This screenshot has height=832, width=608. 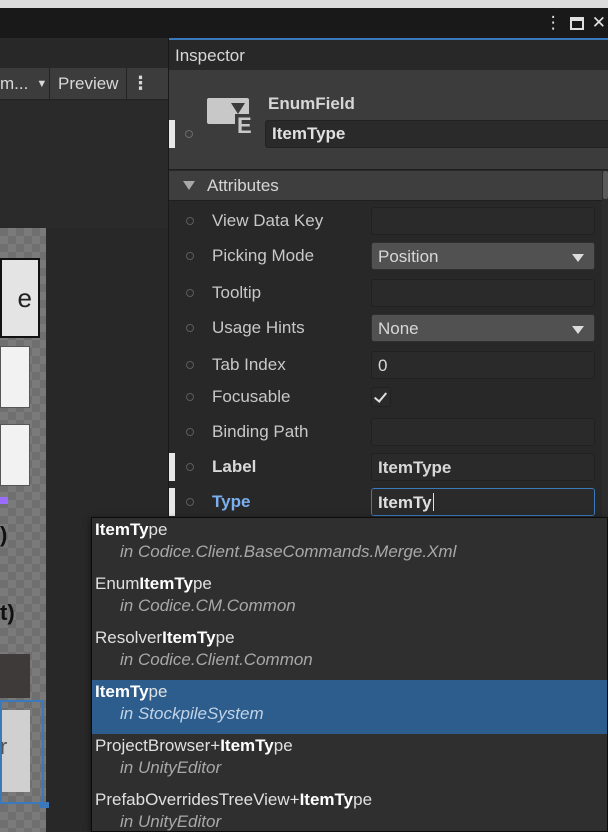 I want to click on canvas-text: t), so click(x=7, y=612).